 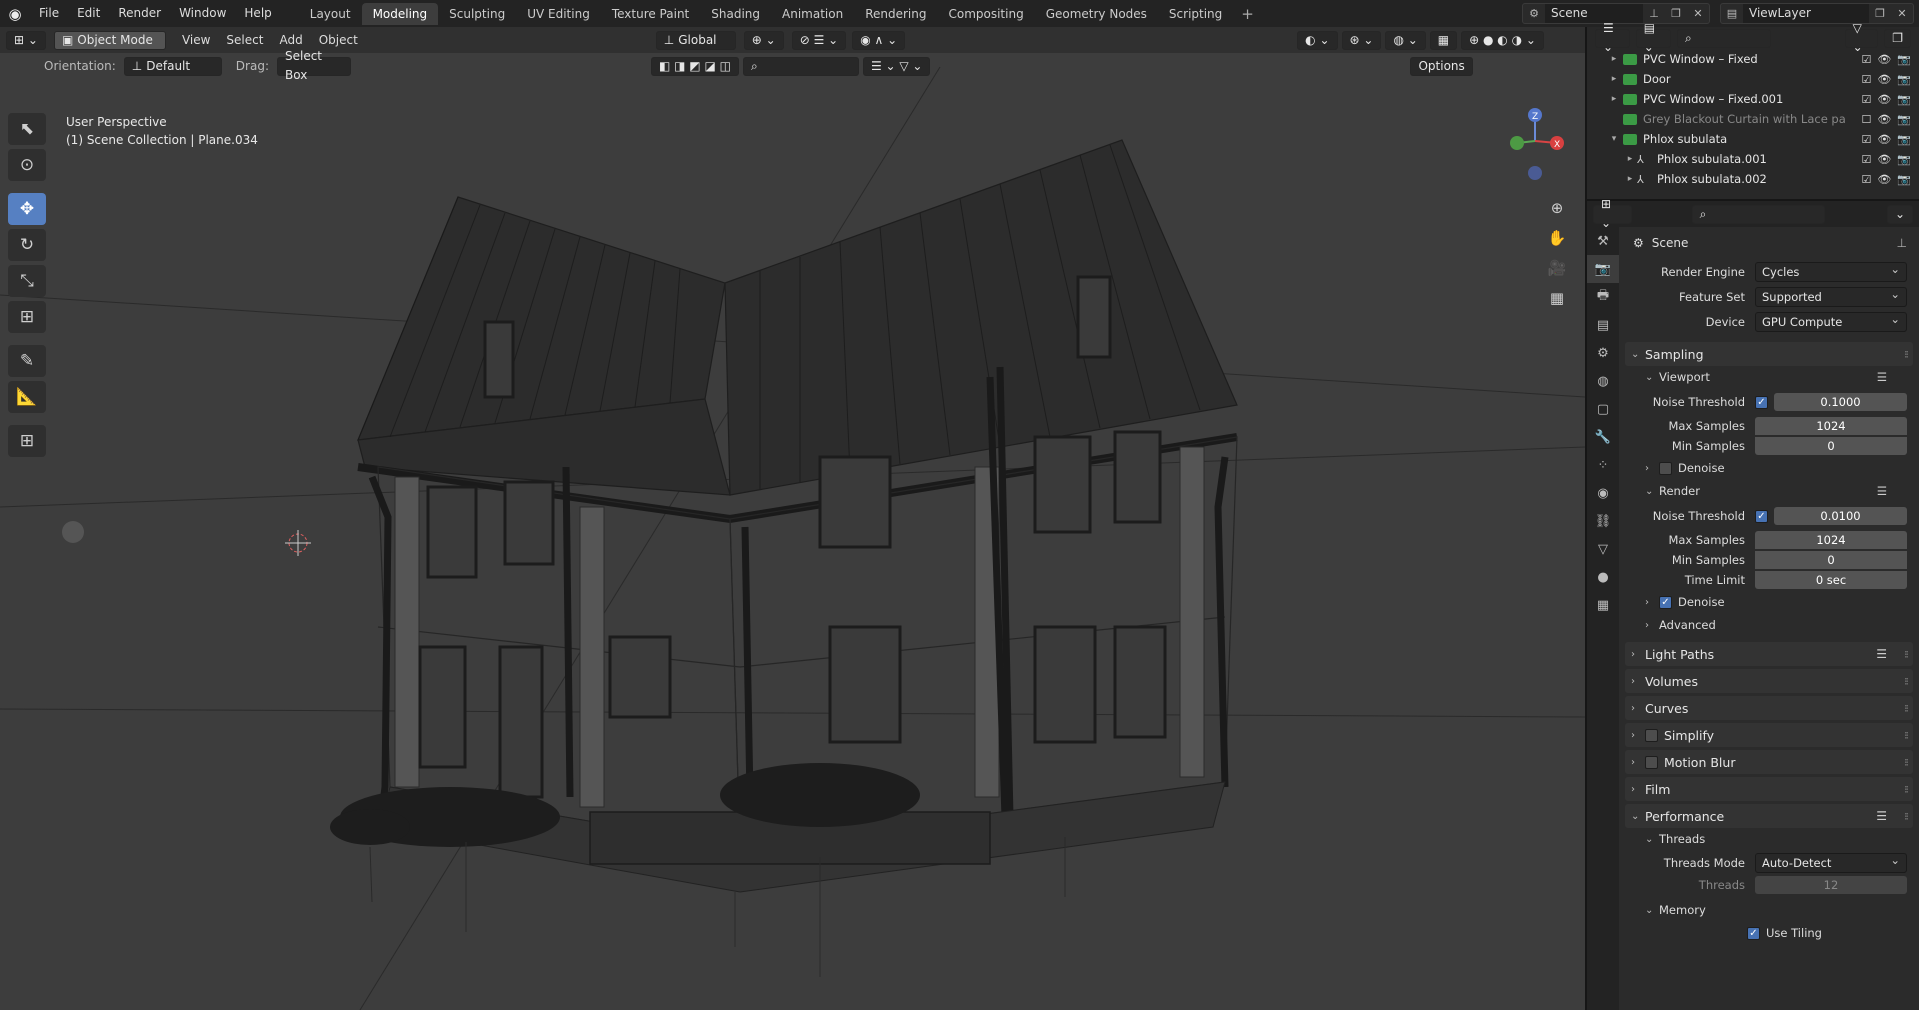 I want to click on tab-shading: Shading, so click(x=735, y=14).